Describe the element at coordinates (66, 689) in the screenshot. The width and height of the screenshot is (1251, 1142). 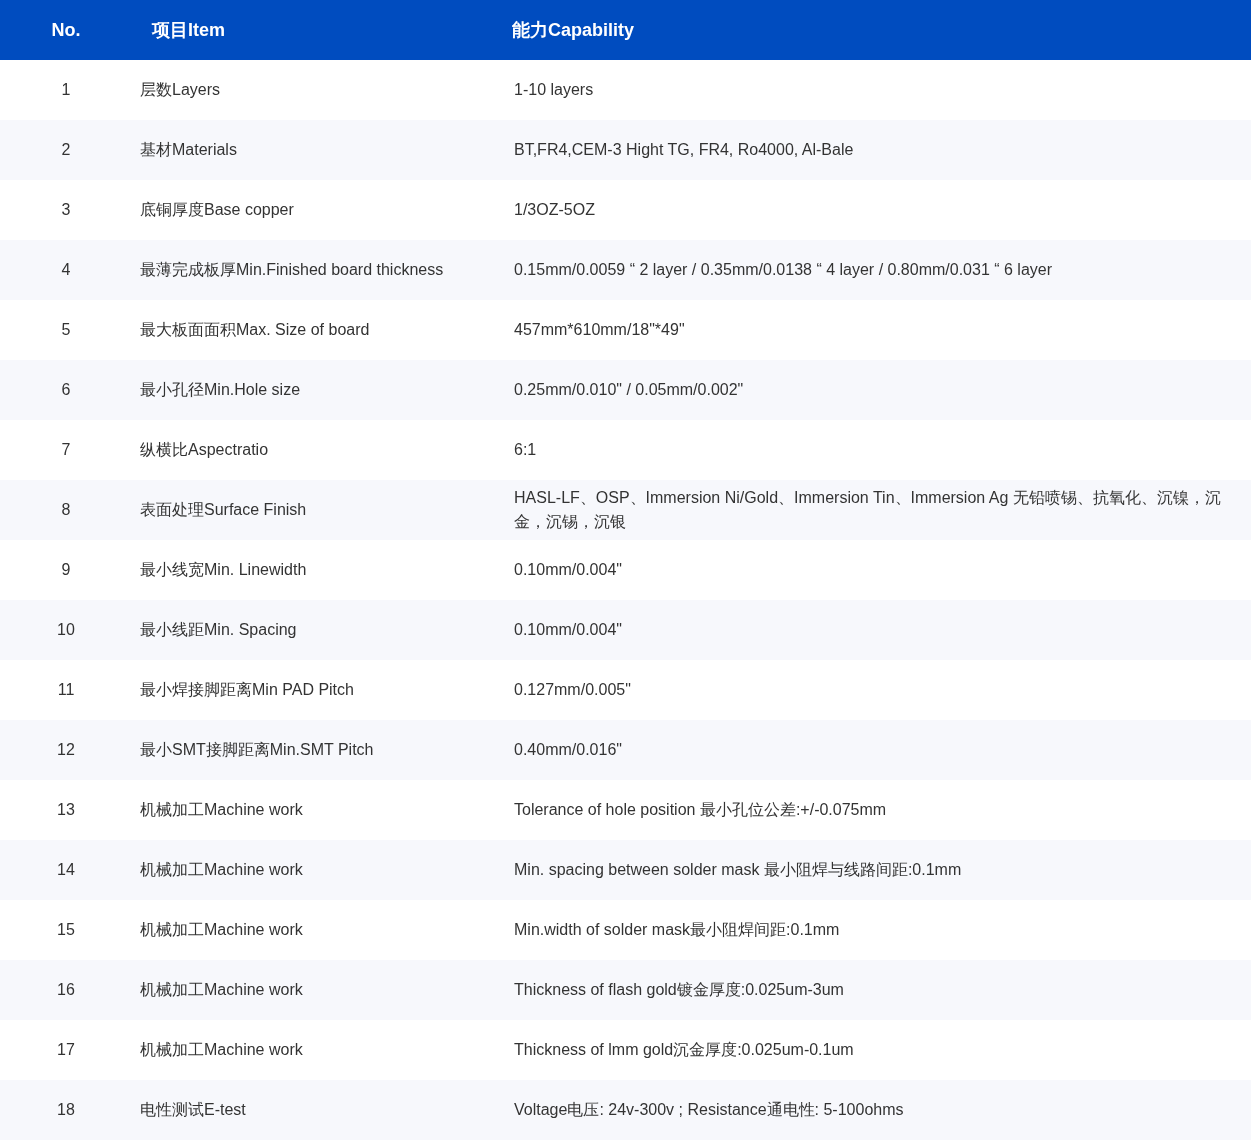
I see `row-number: 11` at that location.